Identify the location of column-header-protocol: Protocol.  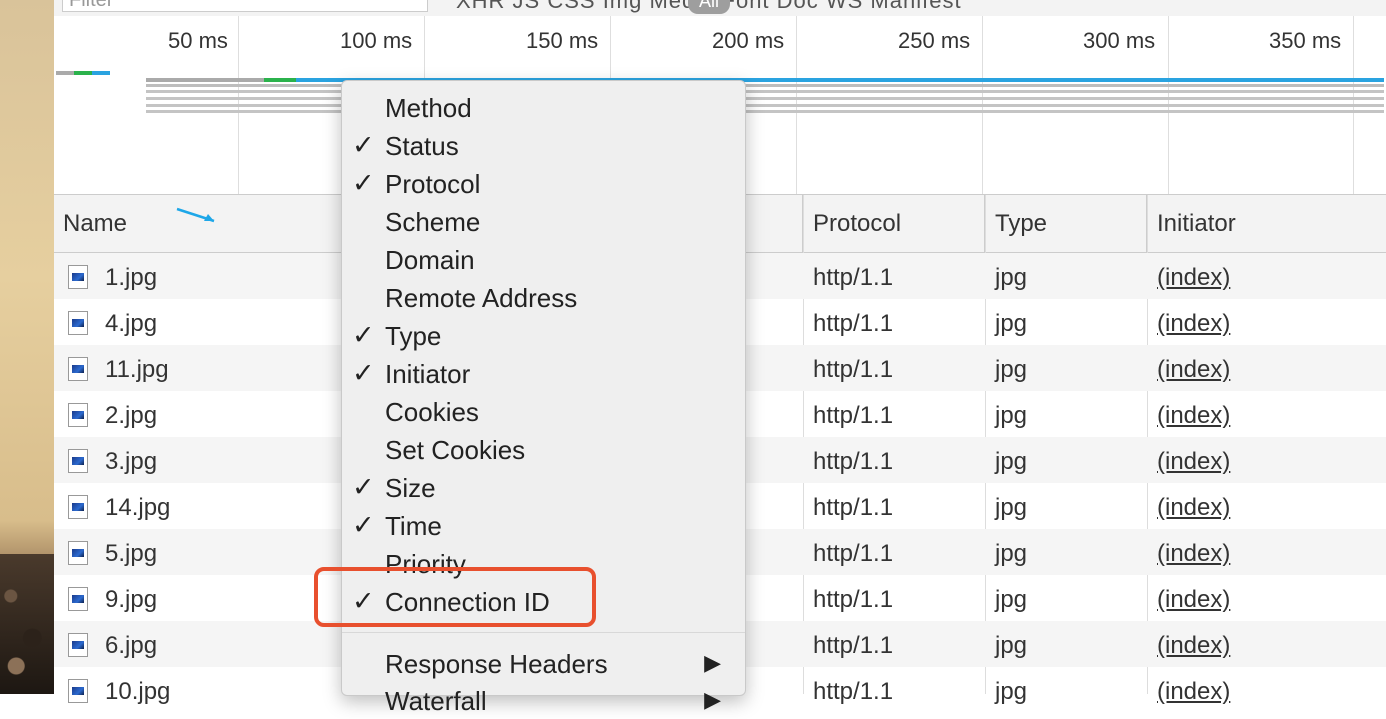
(894, 223).